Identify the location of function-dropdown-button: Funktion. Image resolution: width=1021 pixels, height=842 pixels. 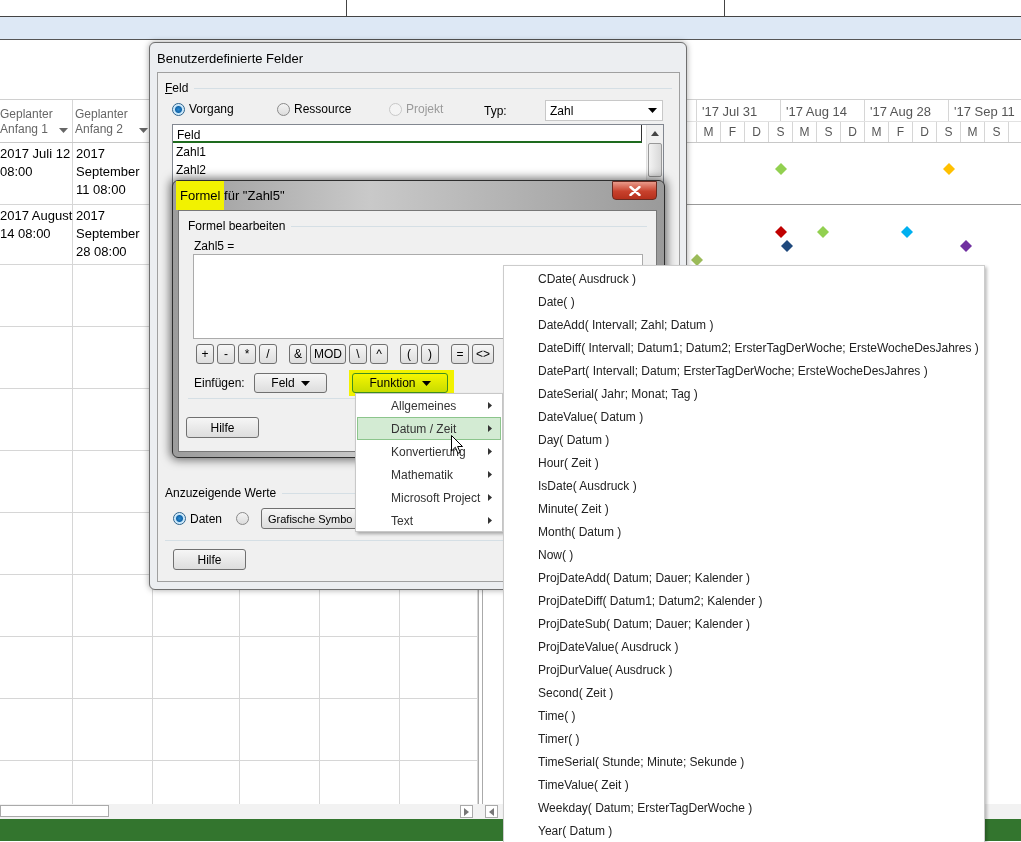
(400, 383).